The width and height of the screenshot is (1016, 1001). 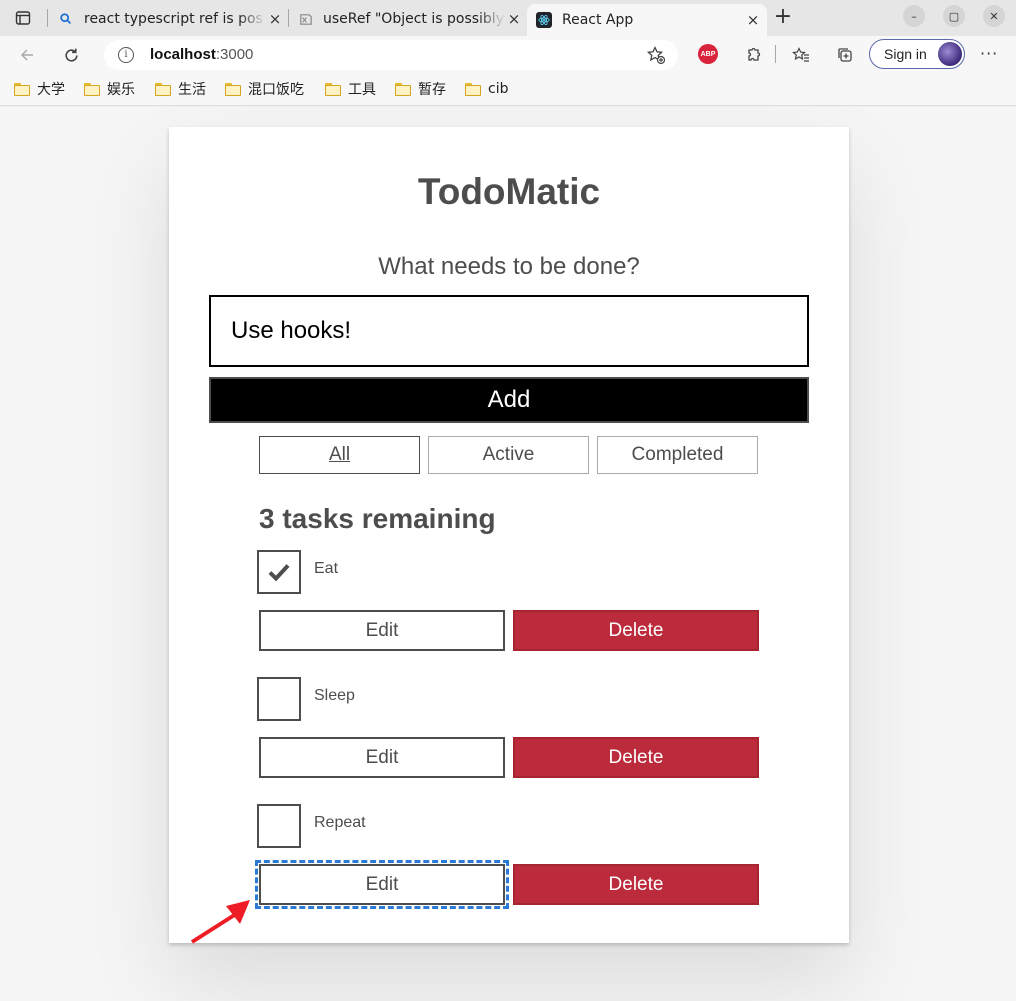 What do you see at coordinates (989, 53) in the screenshot?
I see `more-options-icon: ···` at bounding box center [989, 53].